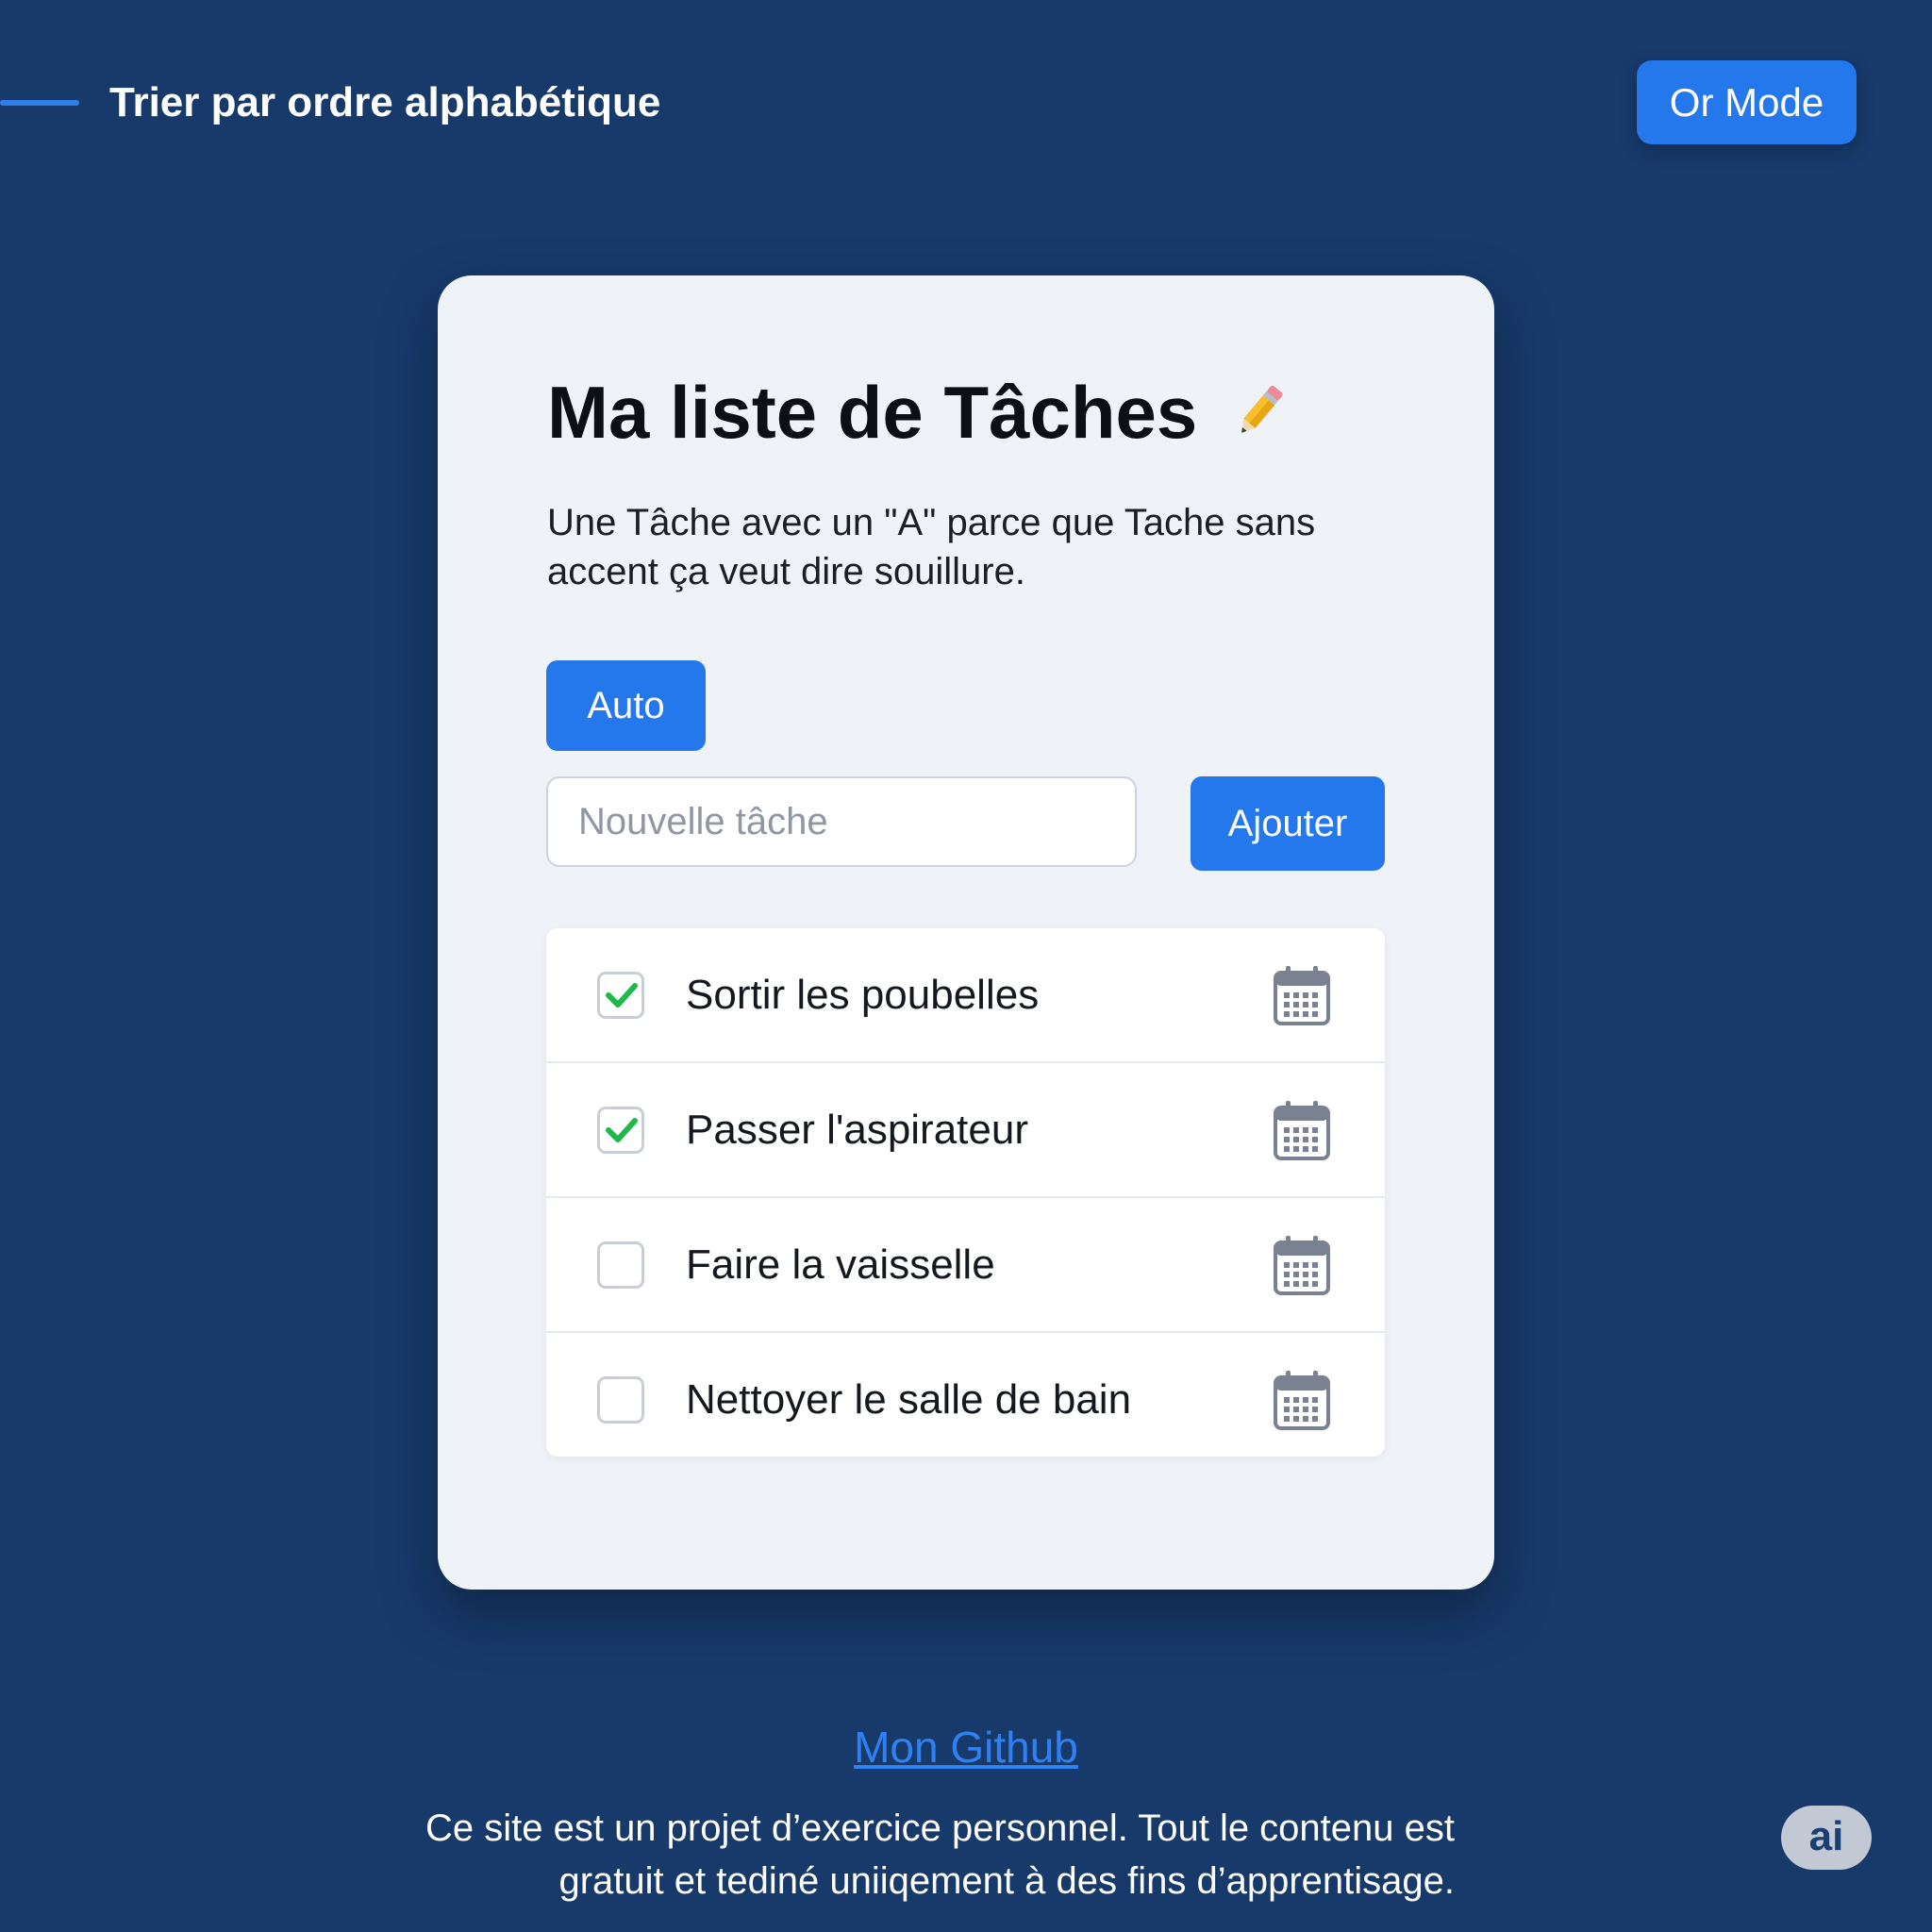  What do you see at coordinates (385, 102) in the screenshot?
I see `sort-alphabetical-toggle: Trier par ordre alphabétique` at bounding box center [385, 102].